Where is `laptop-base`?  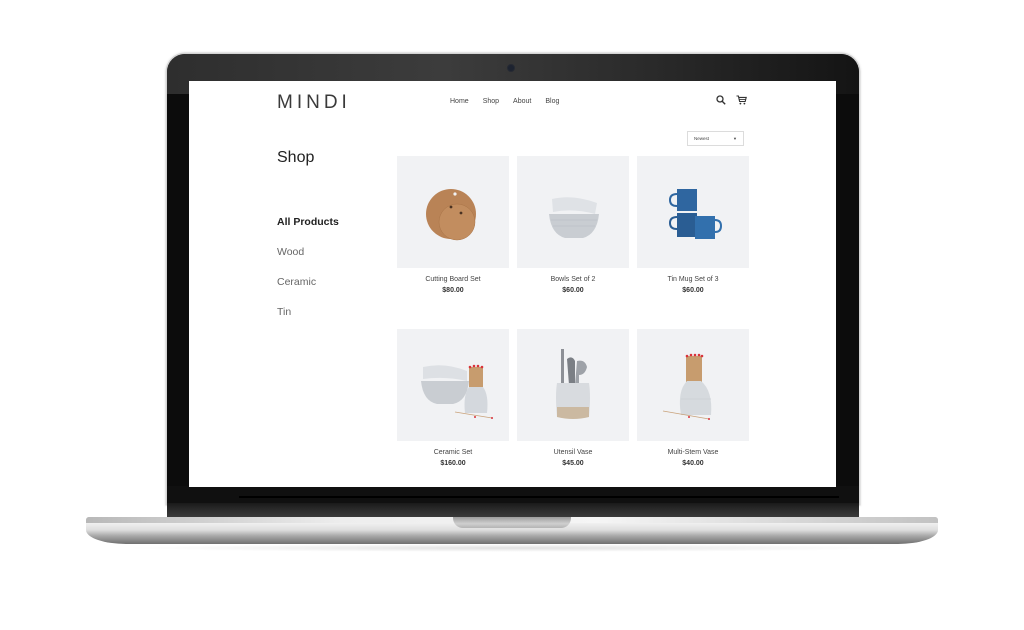 laptop-base is located at coordinates (512, 530).